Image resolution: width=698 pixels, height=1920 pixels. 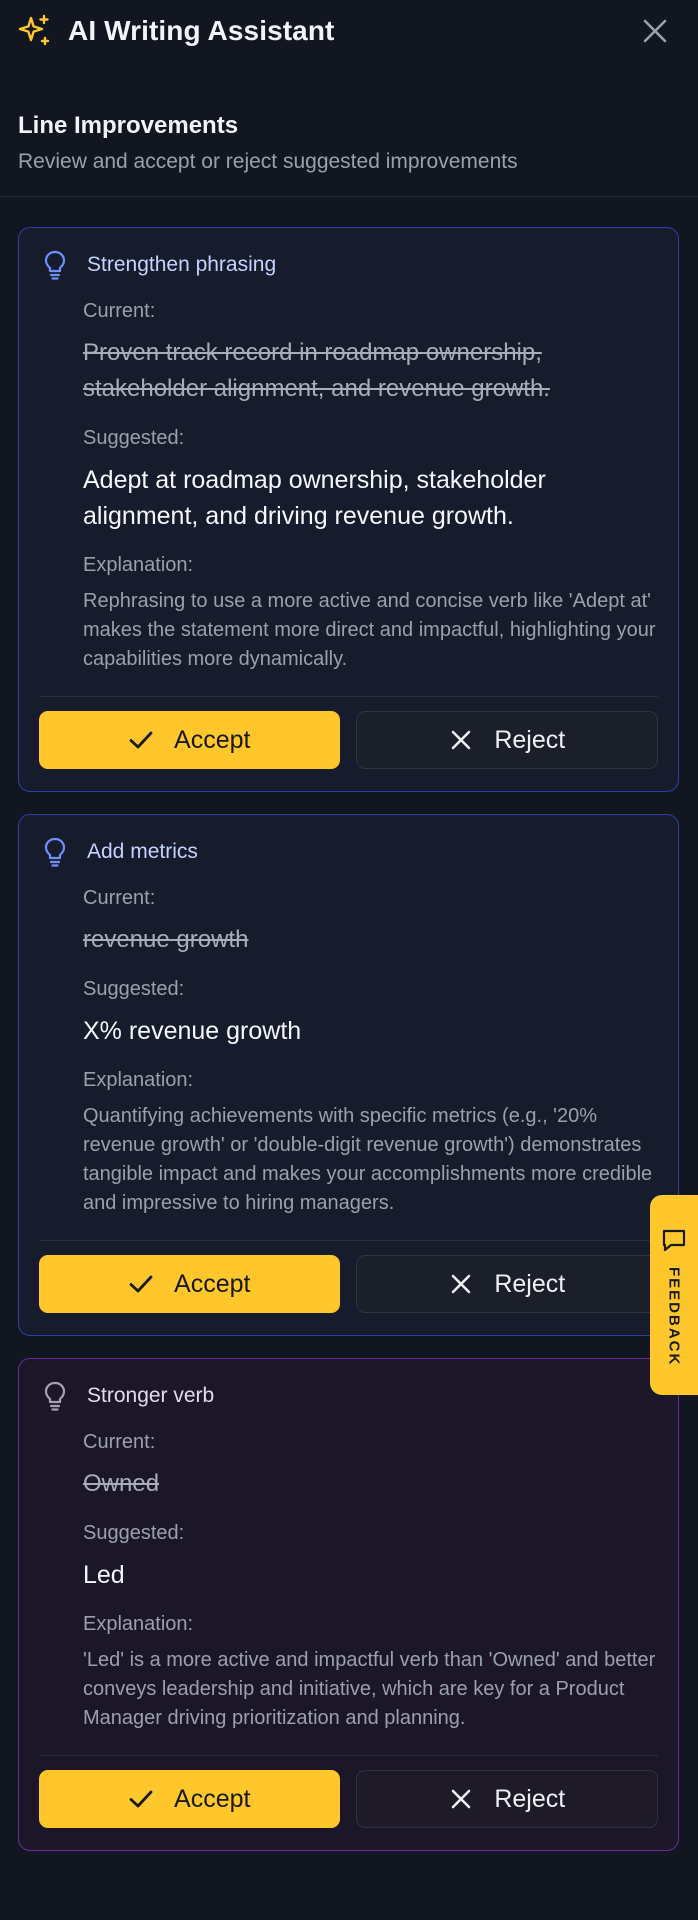 What do you see at coordinates (674, 1317) in the screenshot?
I see `feedback-label: FEEDBACK` at bounding box center [674, 1317].